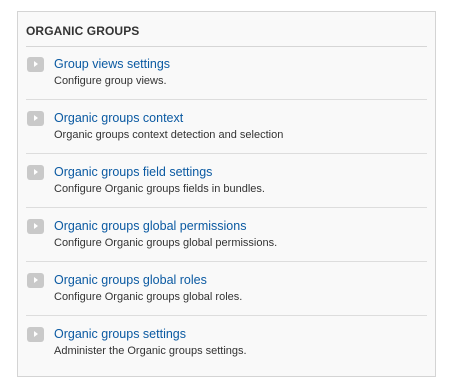  I want to click on item-description: Configure group views., so click(110, 81).